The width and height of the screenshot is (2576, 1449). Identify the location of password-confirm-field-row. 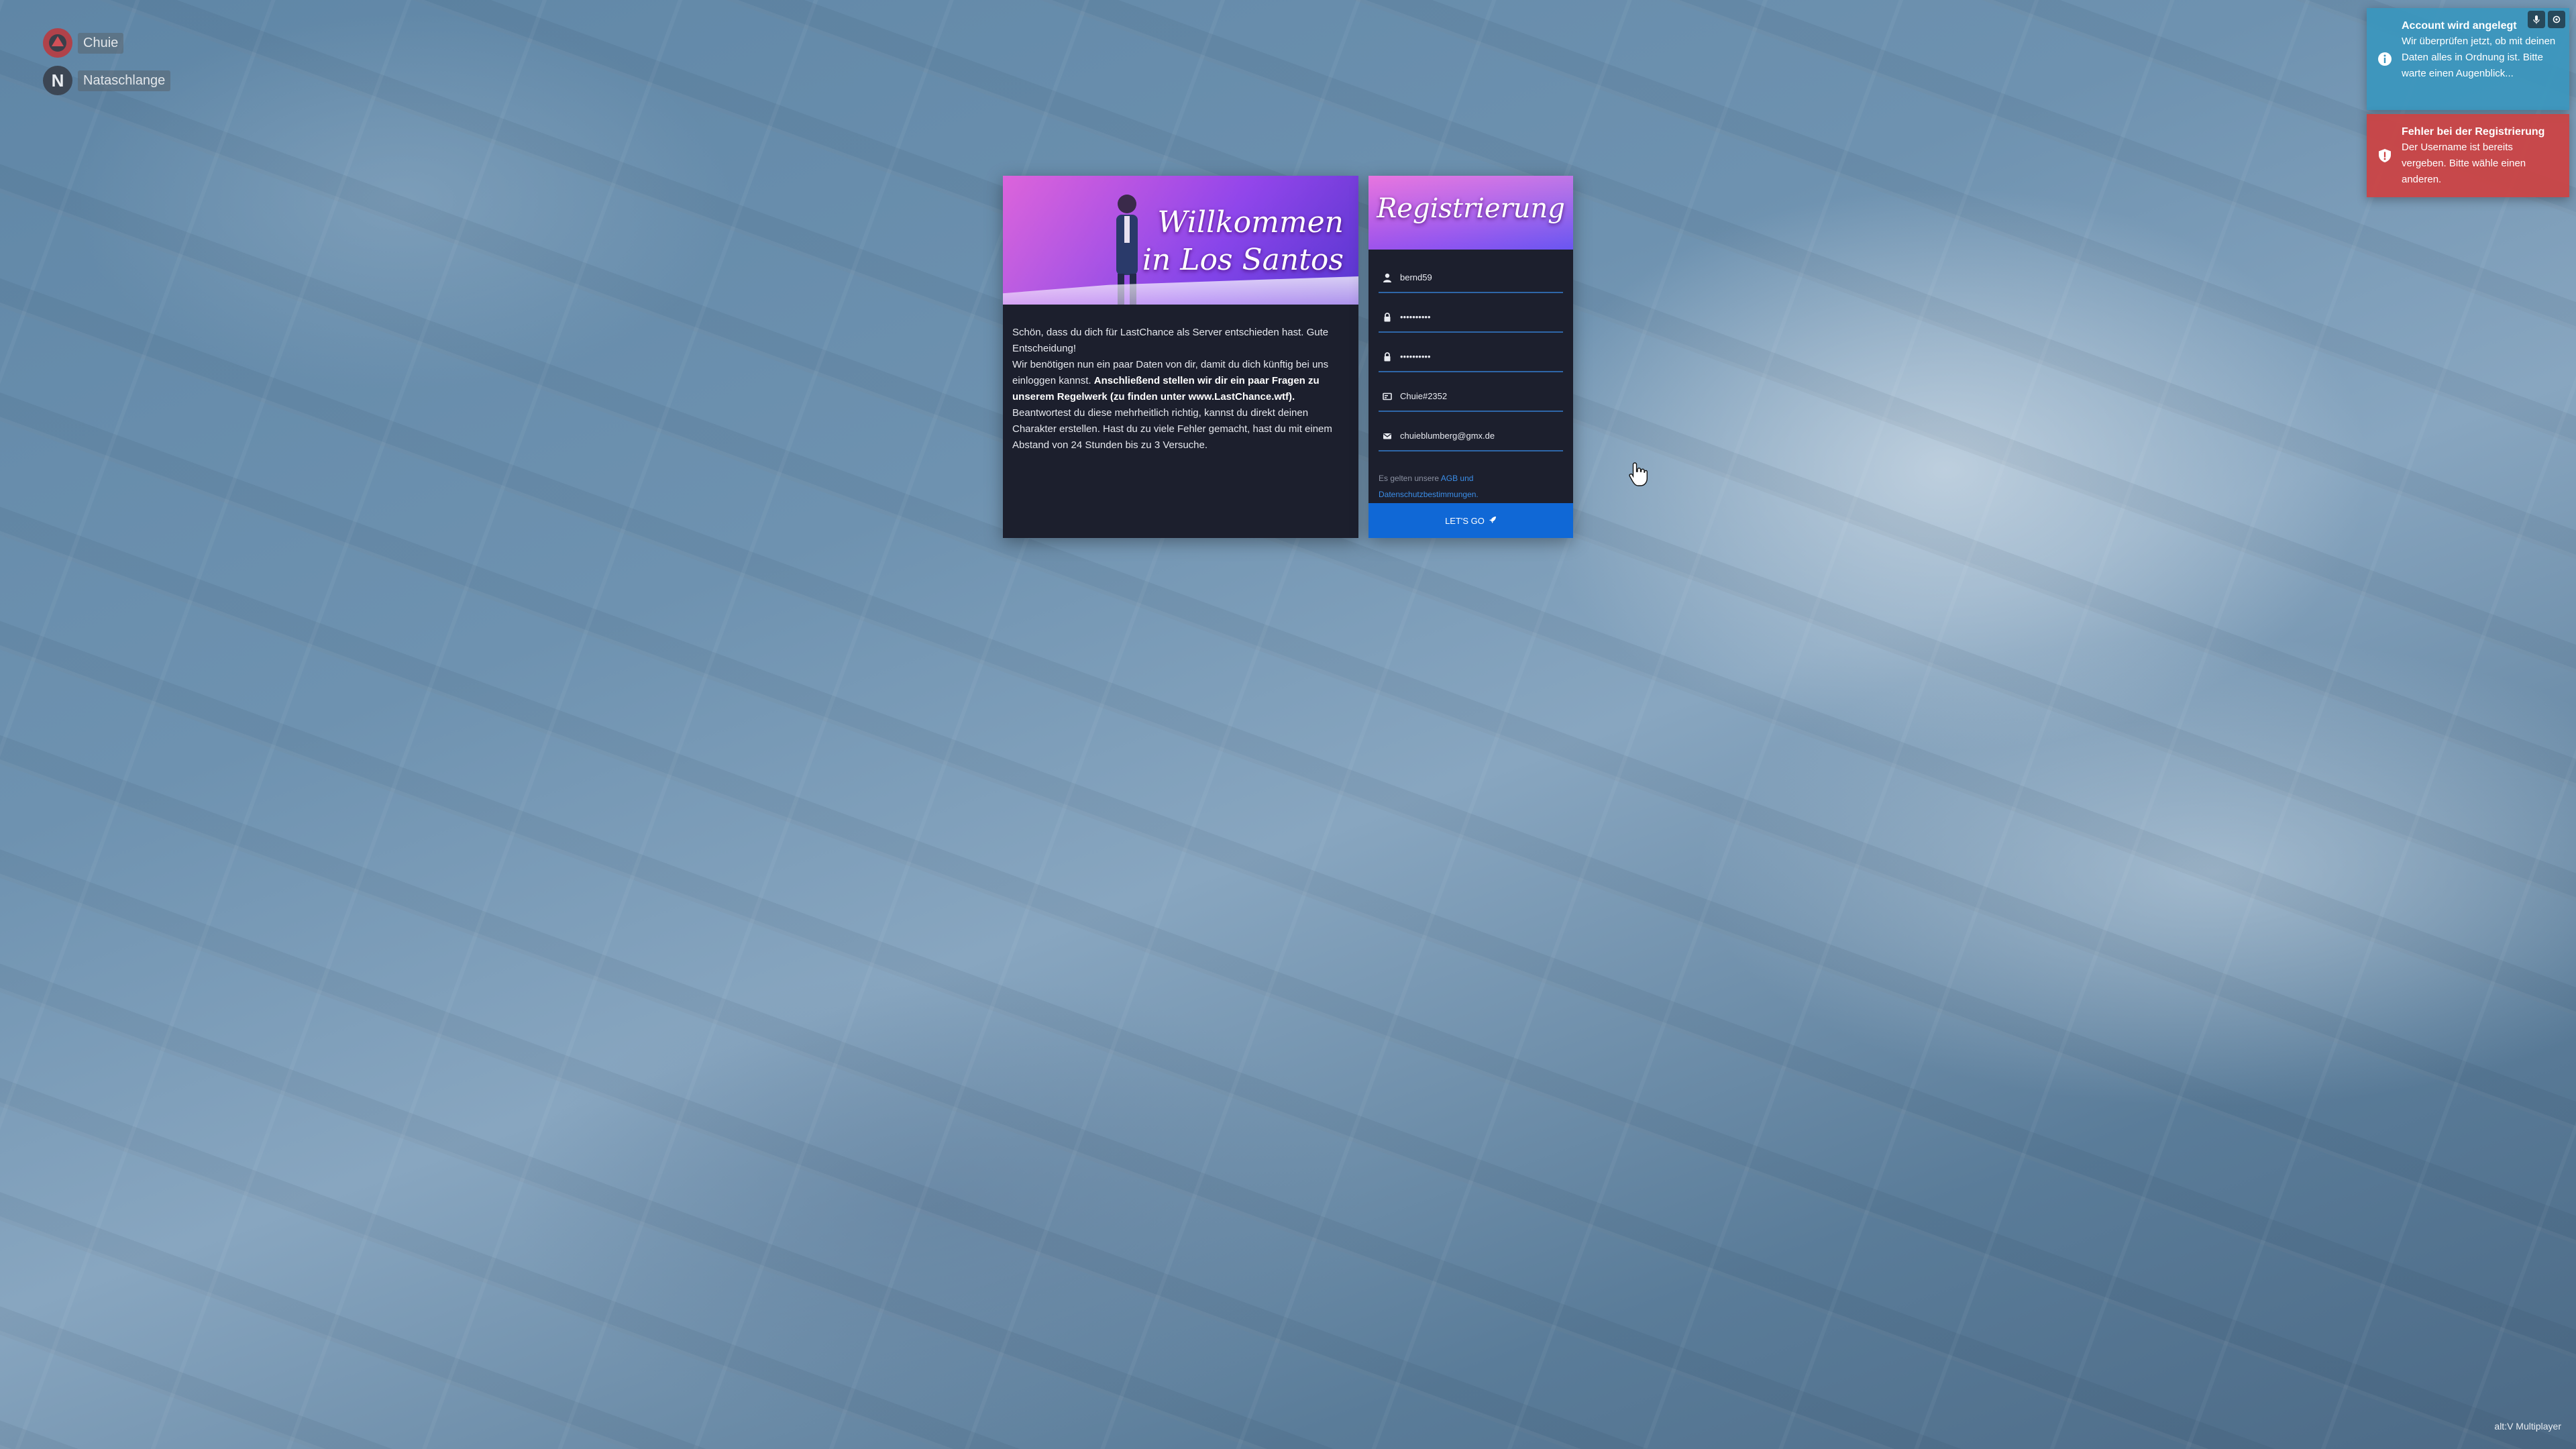
(1471, 352).